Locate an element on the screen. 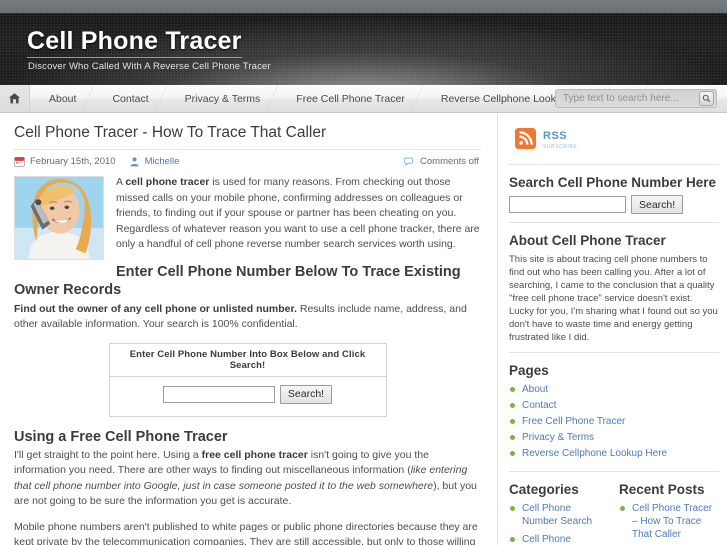  nav-item-home is located at coordinates (15, 98).